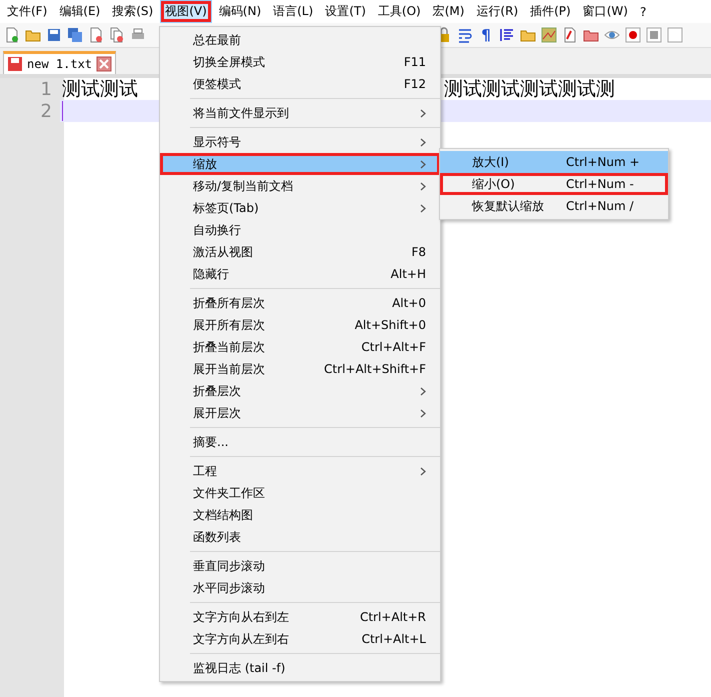  I want to click on menu-item: 将当前文件显示到, so click(300, 113).